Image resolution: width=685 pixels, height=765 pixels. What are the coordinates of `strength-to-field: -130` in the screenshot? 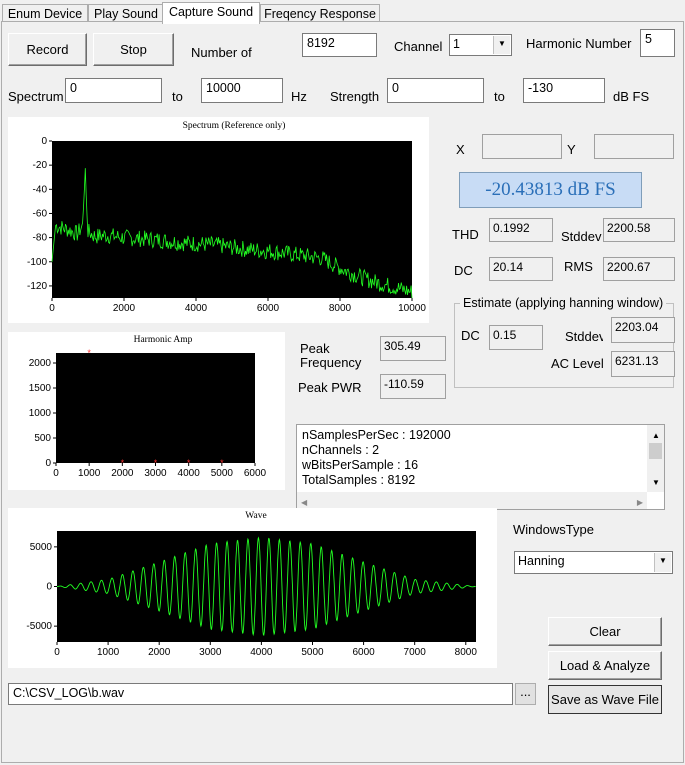 It's located at (564, 90).